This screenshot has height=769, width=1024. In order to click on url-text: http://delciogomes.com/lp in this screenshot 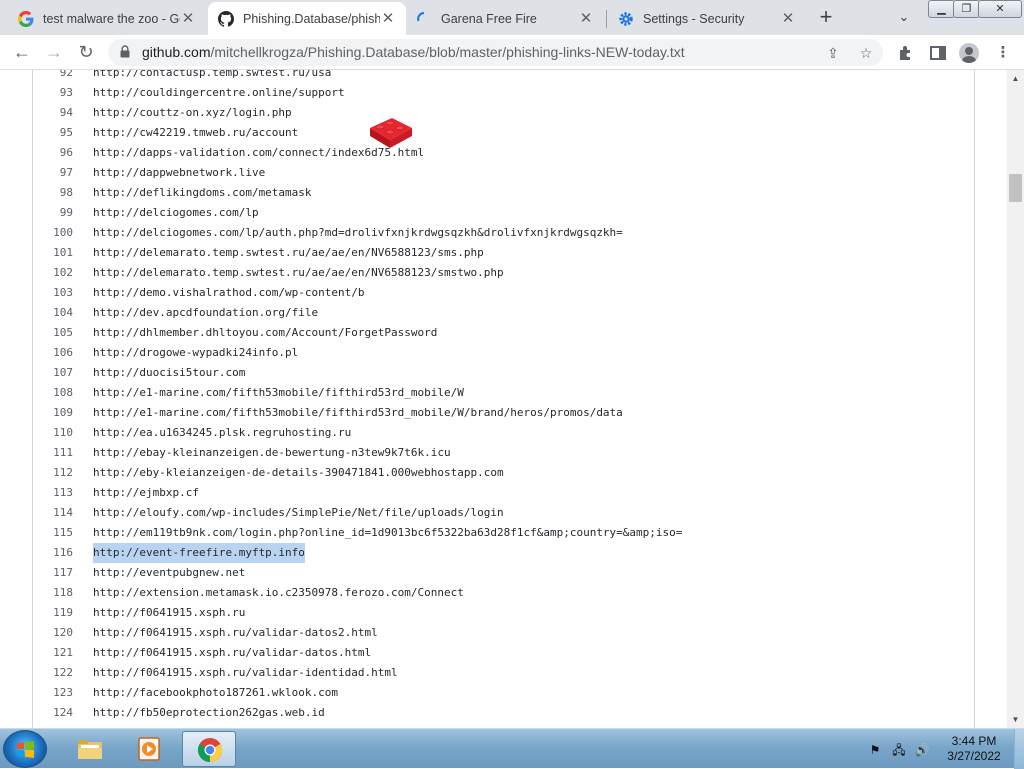, I will do `click(176, 212)`.